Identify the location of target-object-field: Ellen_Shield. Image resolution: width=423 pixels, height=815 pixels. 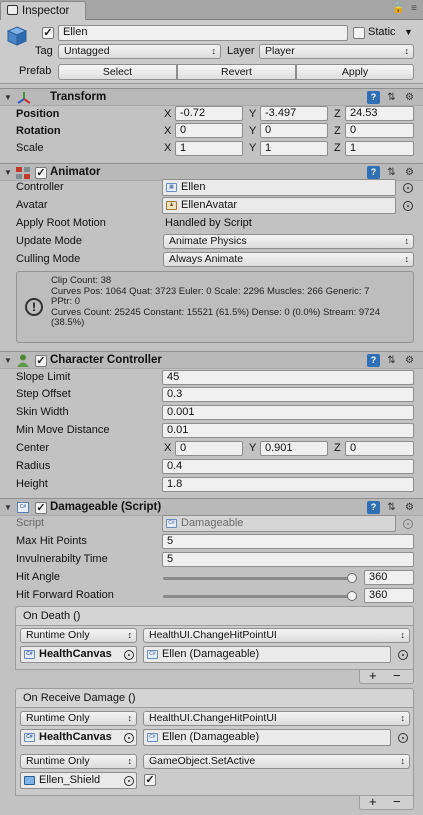
(78, 780).